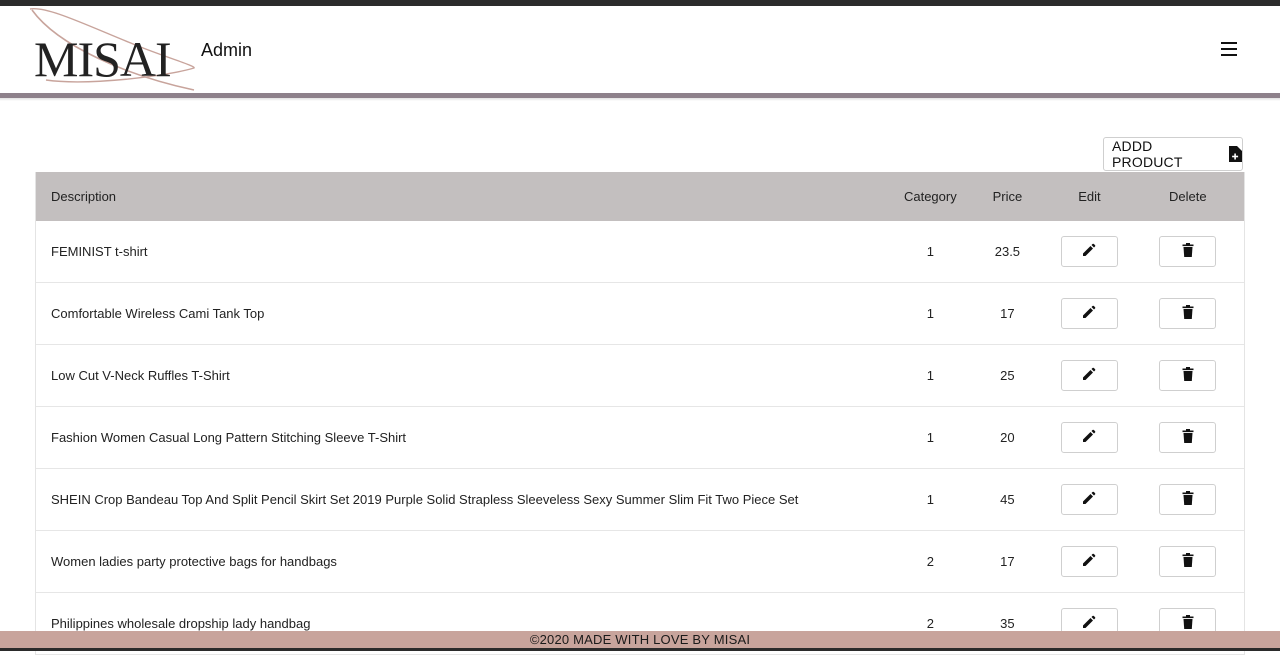 Image resolution: width=1280 pixels, height=655 pixels. I want to click on add-product-button: ADDD PRODUCT, so click(1173, 154).